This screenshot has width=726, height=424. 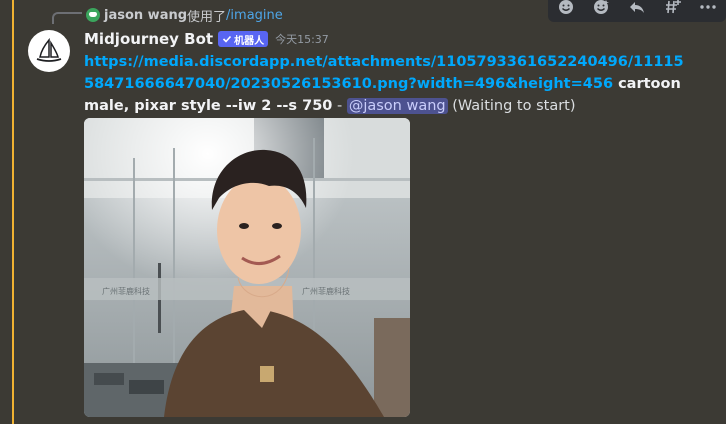 What do you see at coordinates (673, 9) in the screenshot?
I see `create-thread-icon` at bounding box center [673, 9].